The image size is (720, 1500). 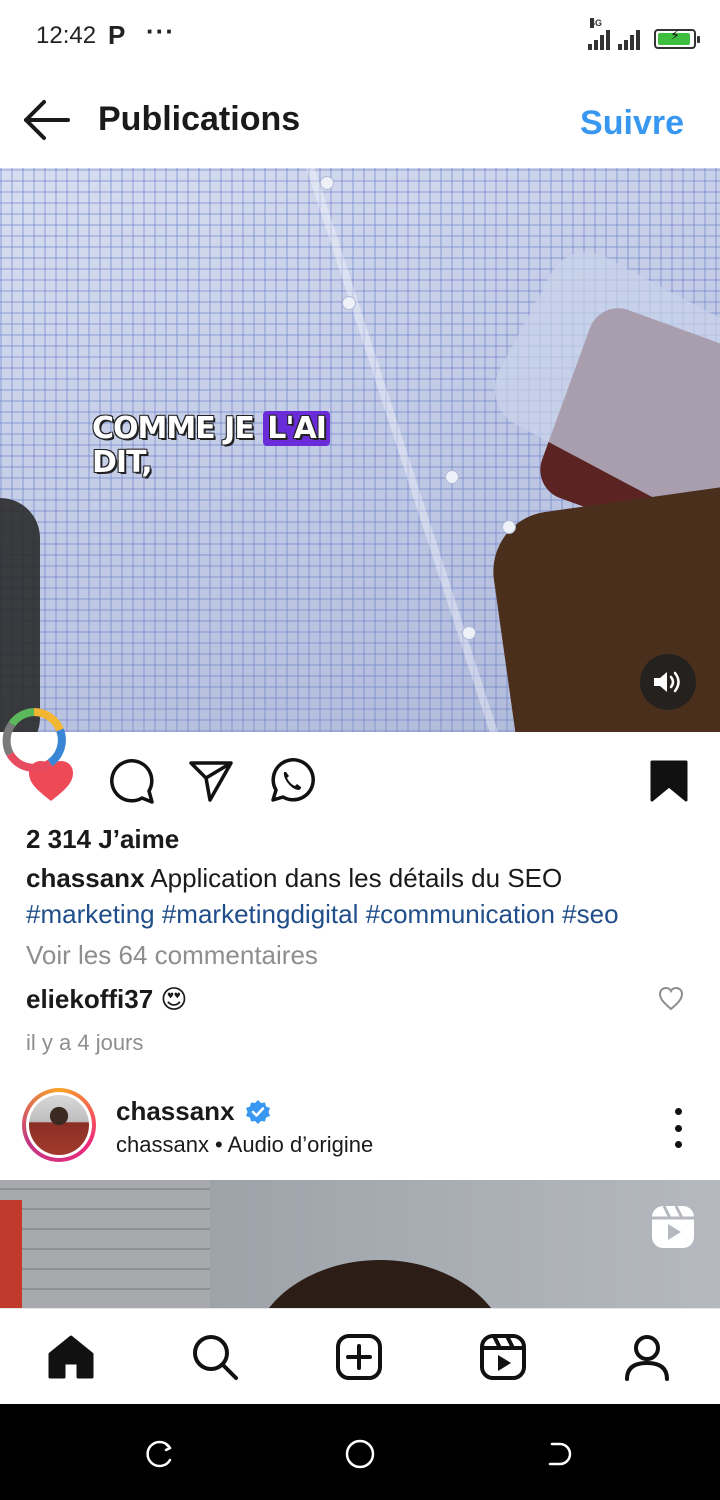 I want to click on person-head, so click(x=380, y=1284).